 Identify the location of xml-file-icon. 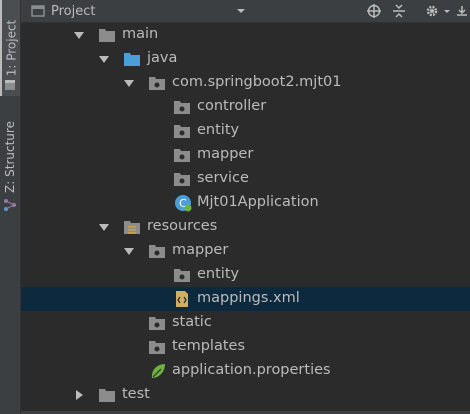
(182, 299).